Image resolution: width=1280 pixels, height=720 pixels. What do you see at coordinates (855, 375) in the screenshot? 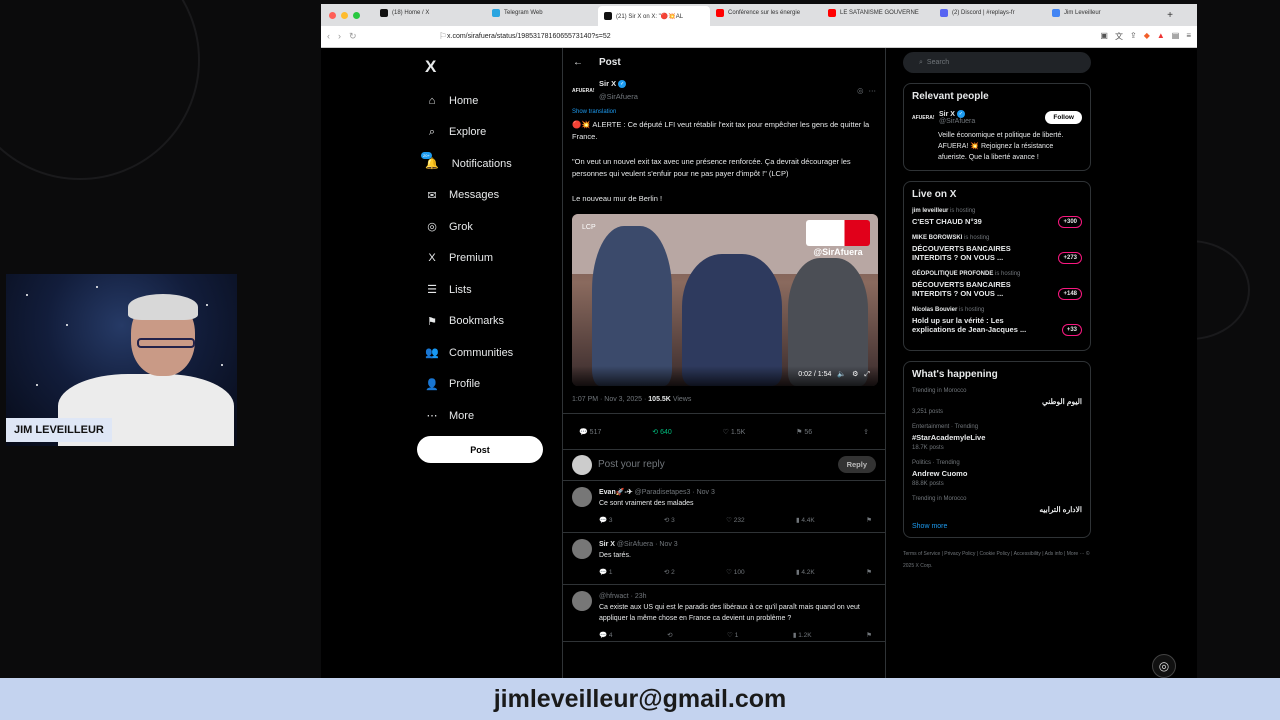
I see `settings-icon: ⚙` at bounding box center [855, 375].